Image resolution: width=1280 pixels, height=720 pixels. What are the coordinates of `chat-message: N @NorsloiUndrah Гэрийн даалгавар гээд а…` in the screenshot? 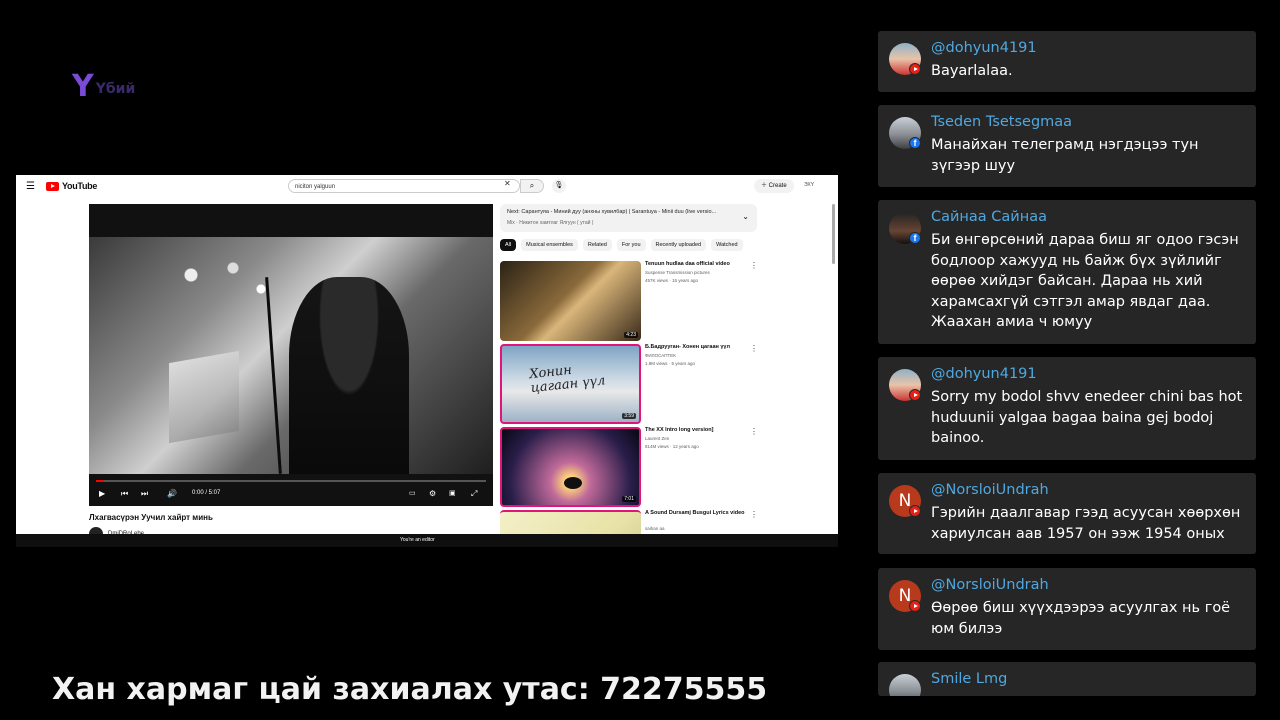 It's located at (1067, 513).